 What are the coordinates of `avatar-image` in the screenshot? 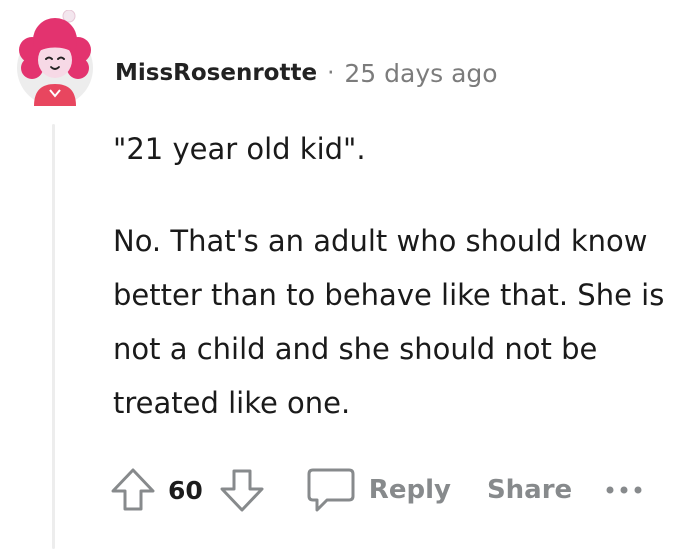 It's located at (55, 57).